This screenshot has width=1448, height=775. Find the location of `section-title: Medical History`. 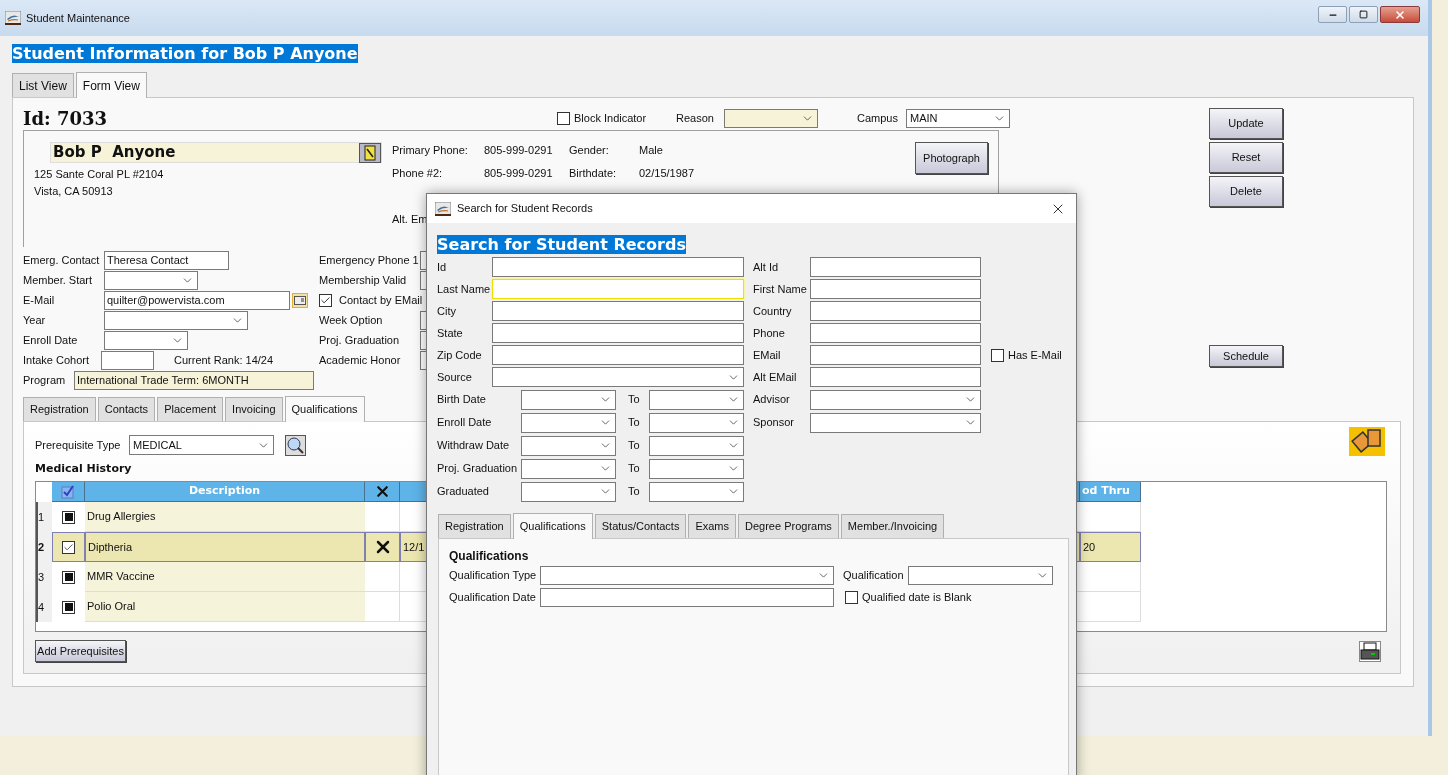

section-title: Medical History is located at coordinates (83, 469).